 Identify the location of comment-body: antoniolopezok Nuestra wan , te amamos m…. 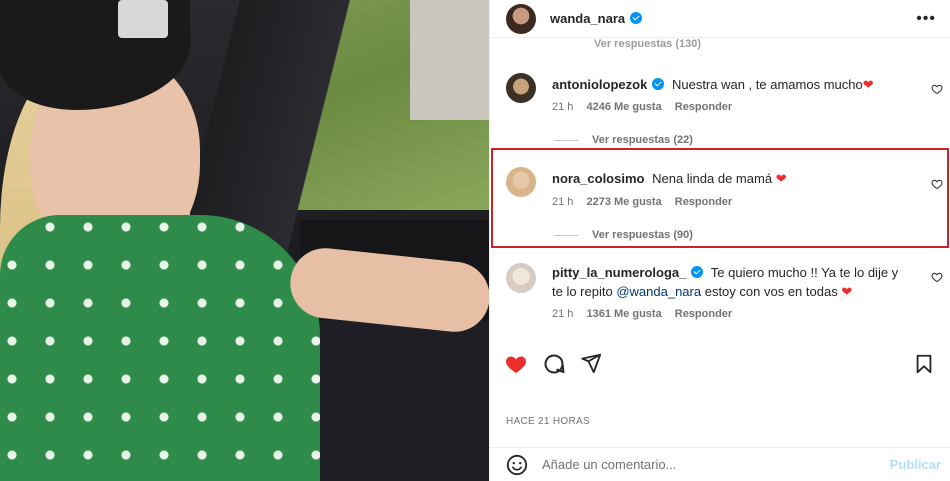
(731, 84).